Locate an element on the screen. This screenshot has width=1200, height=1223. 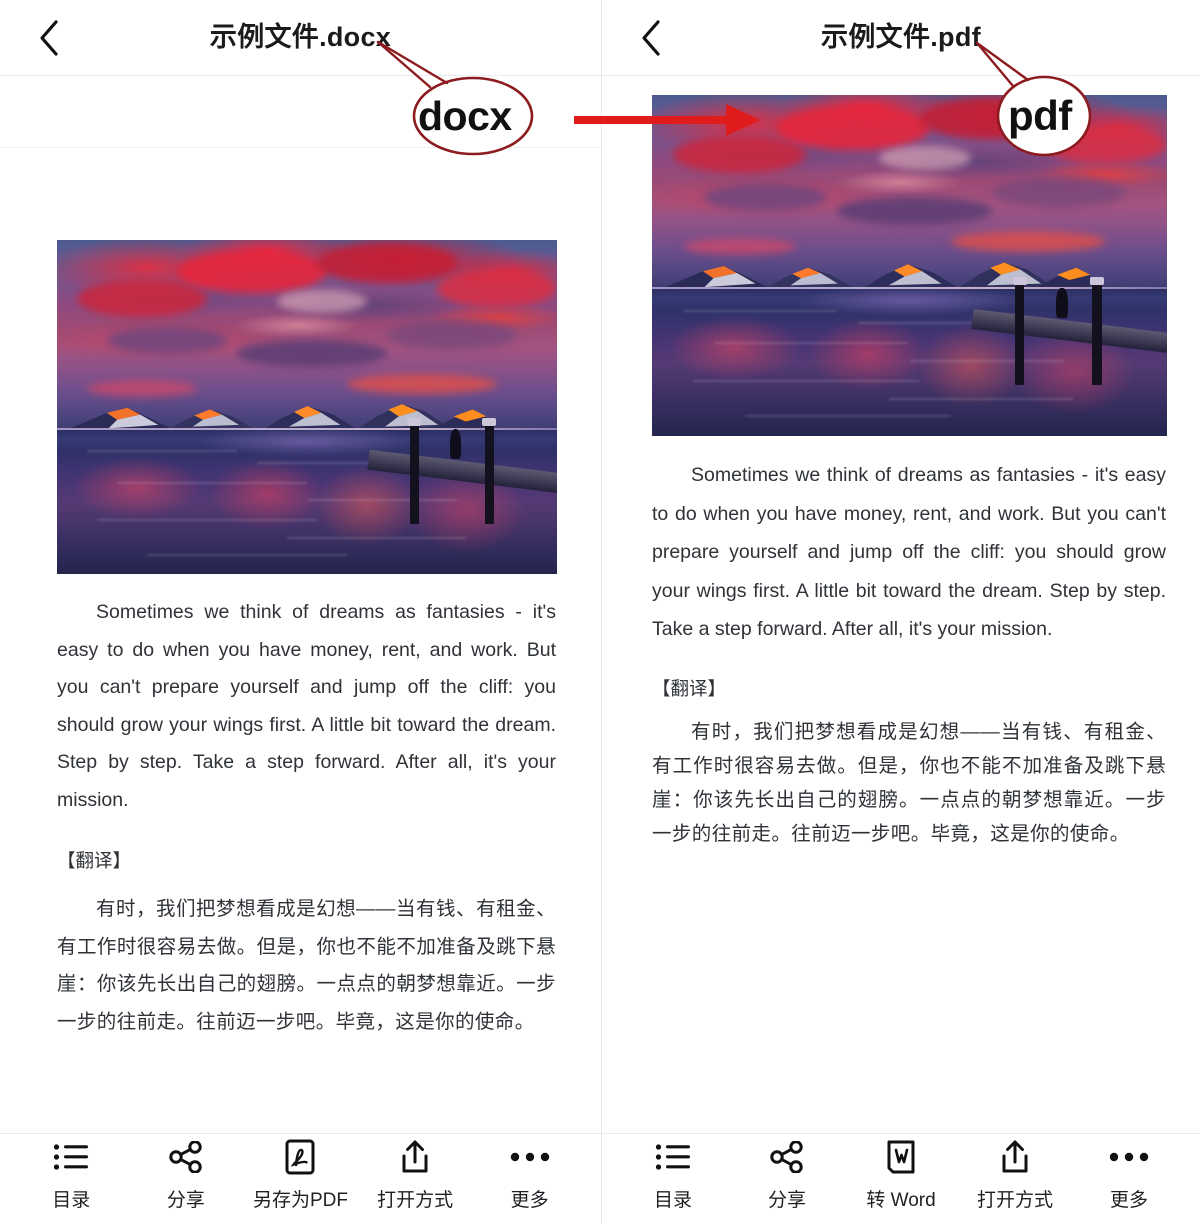
toolbar-item-convert-to-word-pdf: 转 Word is located at coordinates (901, 1175).